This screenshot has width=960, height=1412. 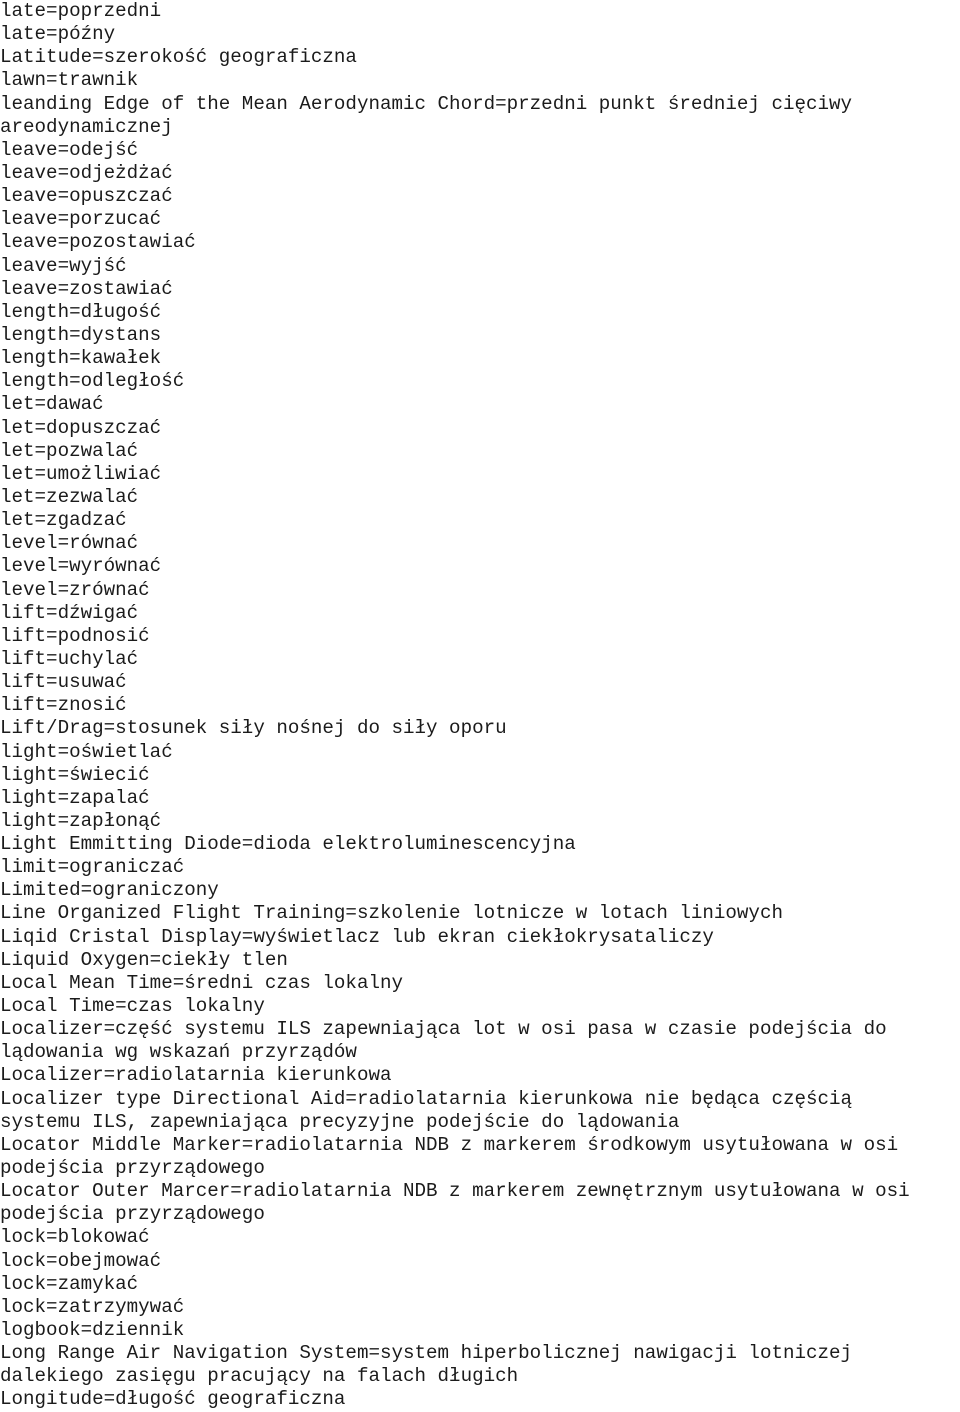 What do you see at coordinates (75, 1237) in the screenshot?
I see `glossary-entry-line: lock=blokować` at bounding box center [75, 1237].